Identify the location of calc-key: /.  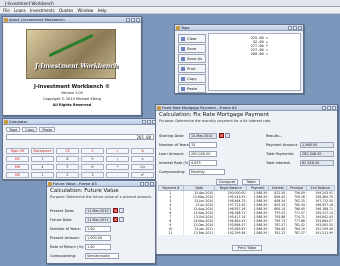
(117, 159).